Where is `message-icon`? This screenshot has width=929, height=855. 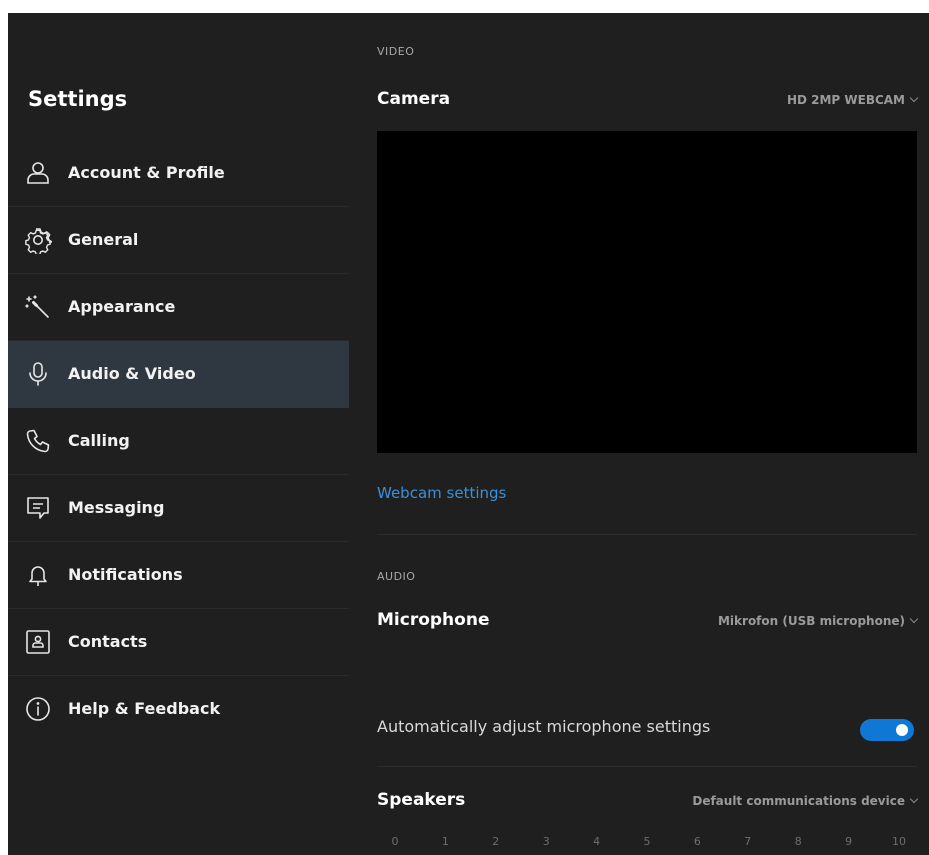 message-icon is located at coordinates (38, 508).